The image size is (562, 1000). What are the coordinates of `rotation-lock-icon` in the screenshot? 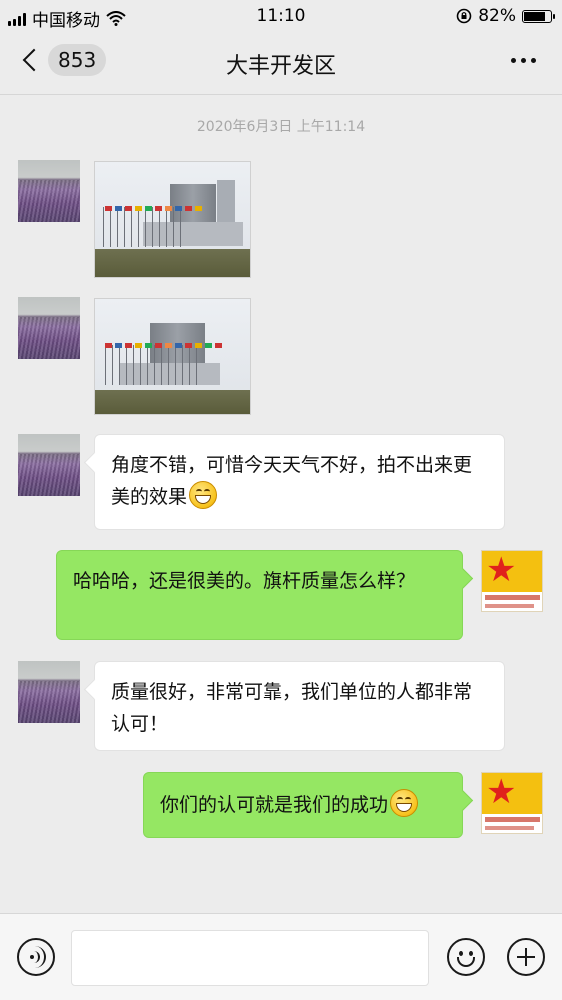 It's located at (464, 16).